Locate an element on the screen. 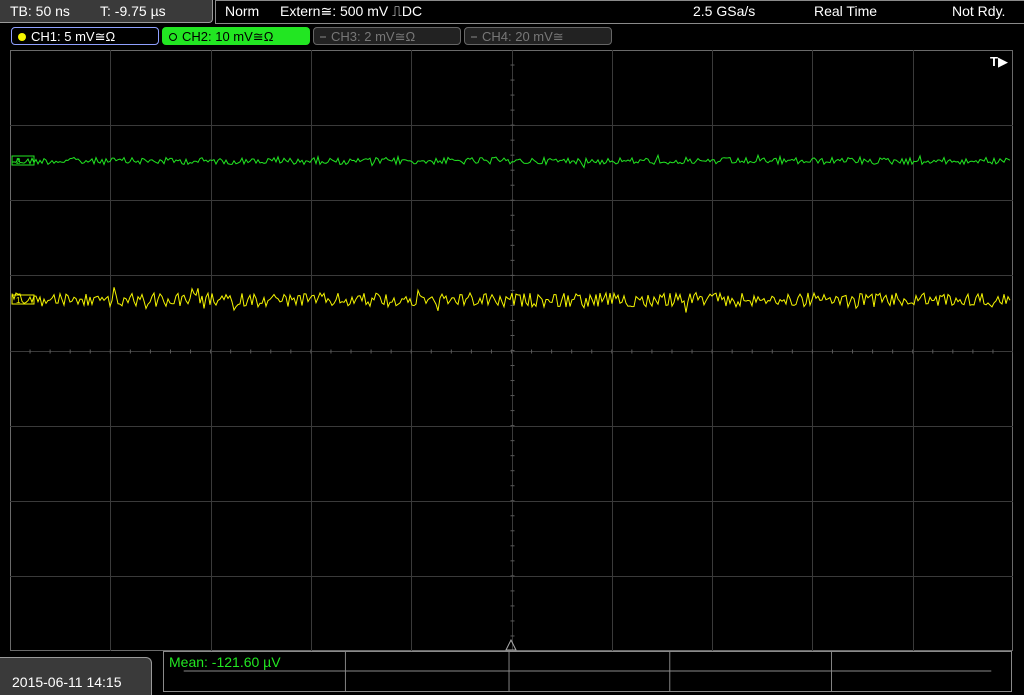  datetime-panel: 2015-06-11 14:15 is located at coordinates (76, 676).